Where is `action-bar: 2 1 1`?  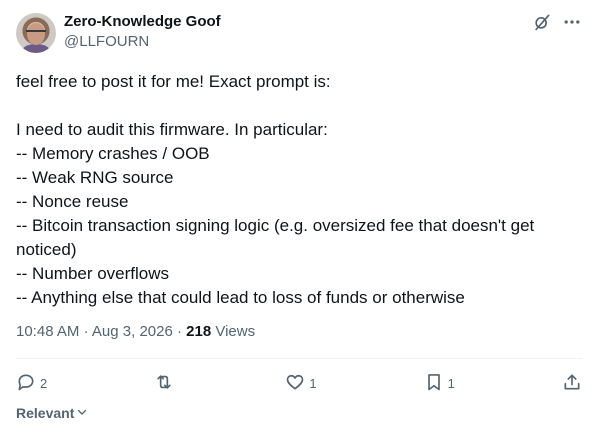 action-bar: 2 1 1 is located at coordinates (299, 383).